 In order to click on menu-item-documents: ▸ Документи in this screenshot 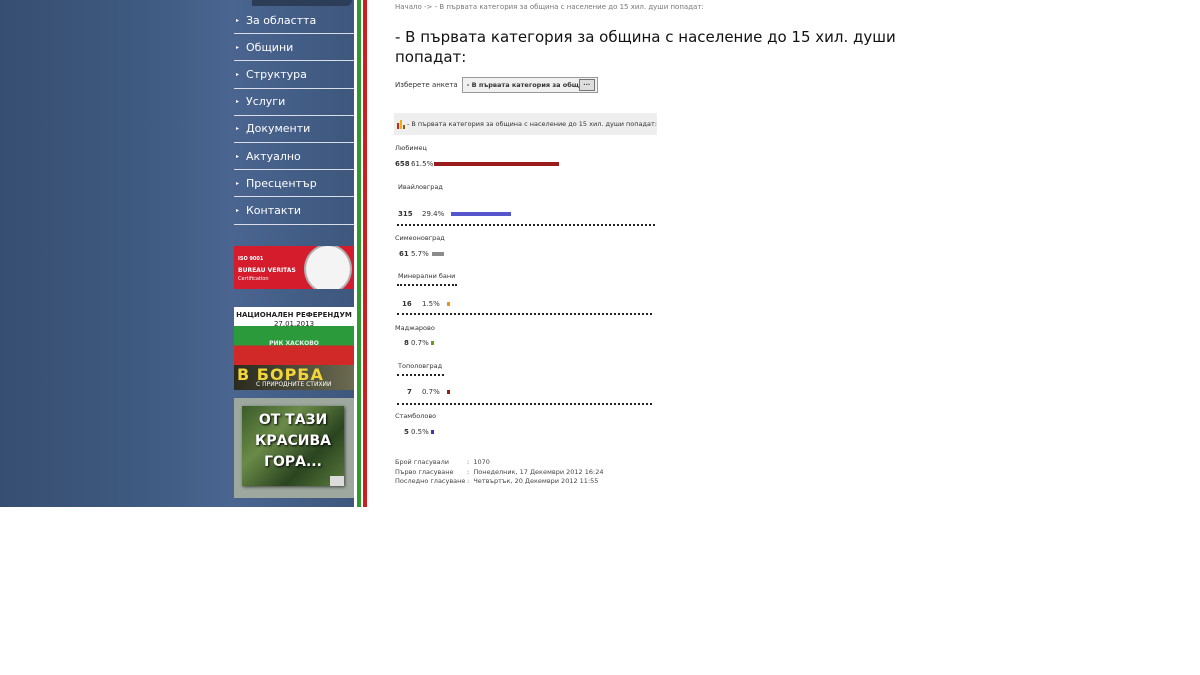, I will do `click(294, 129)`.